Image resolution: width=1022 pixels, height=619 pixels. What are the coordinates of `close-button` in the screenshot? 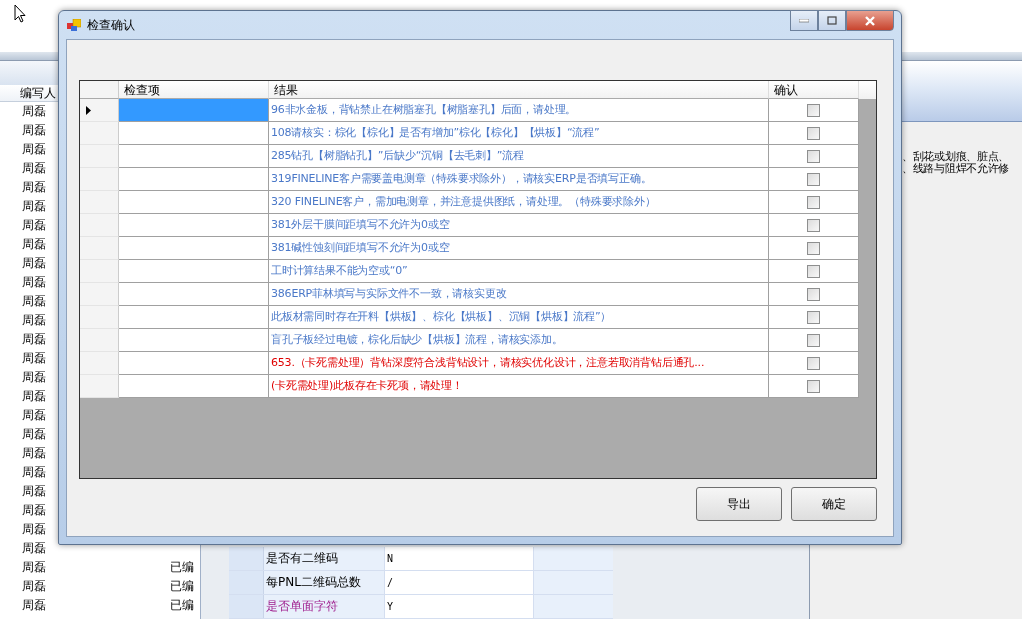 It's located at (870, 20).